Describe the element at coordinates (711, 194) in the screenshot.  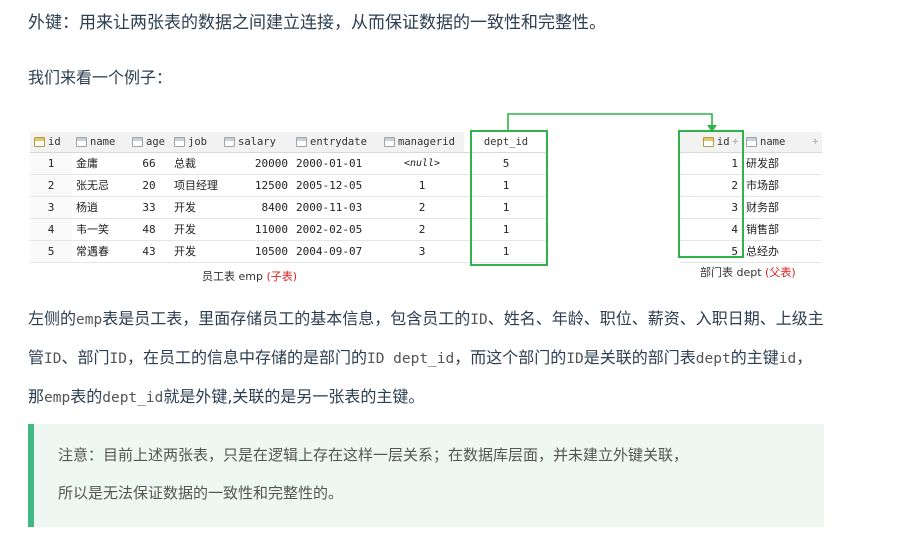
I see `primary-key-highlight` at that location.